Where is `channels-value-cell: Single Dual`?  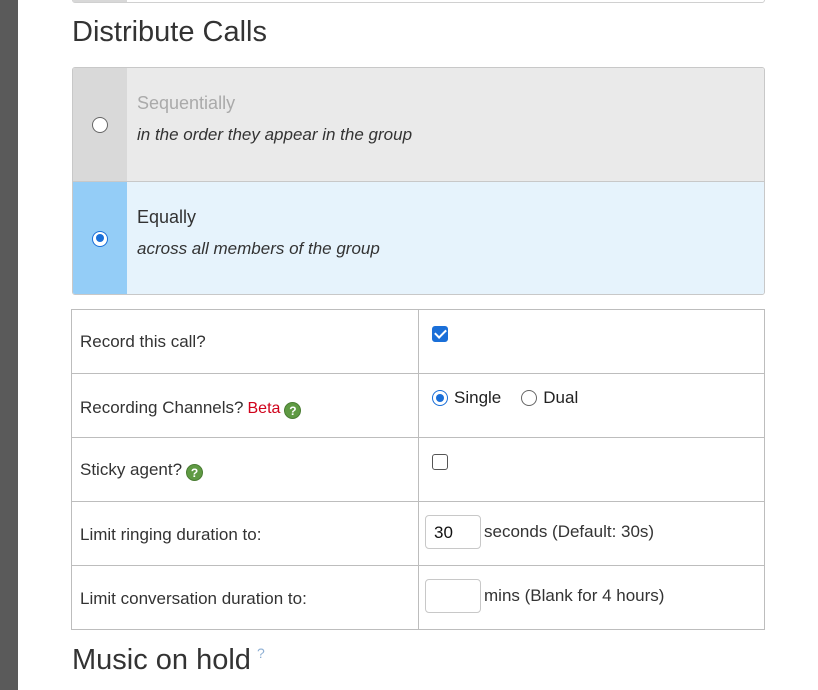
channels-value-cell: Single Dual is located at coordinates (591, 405).